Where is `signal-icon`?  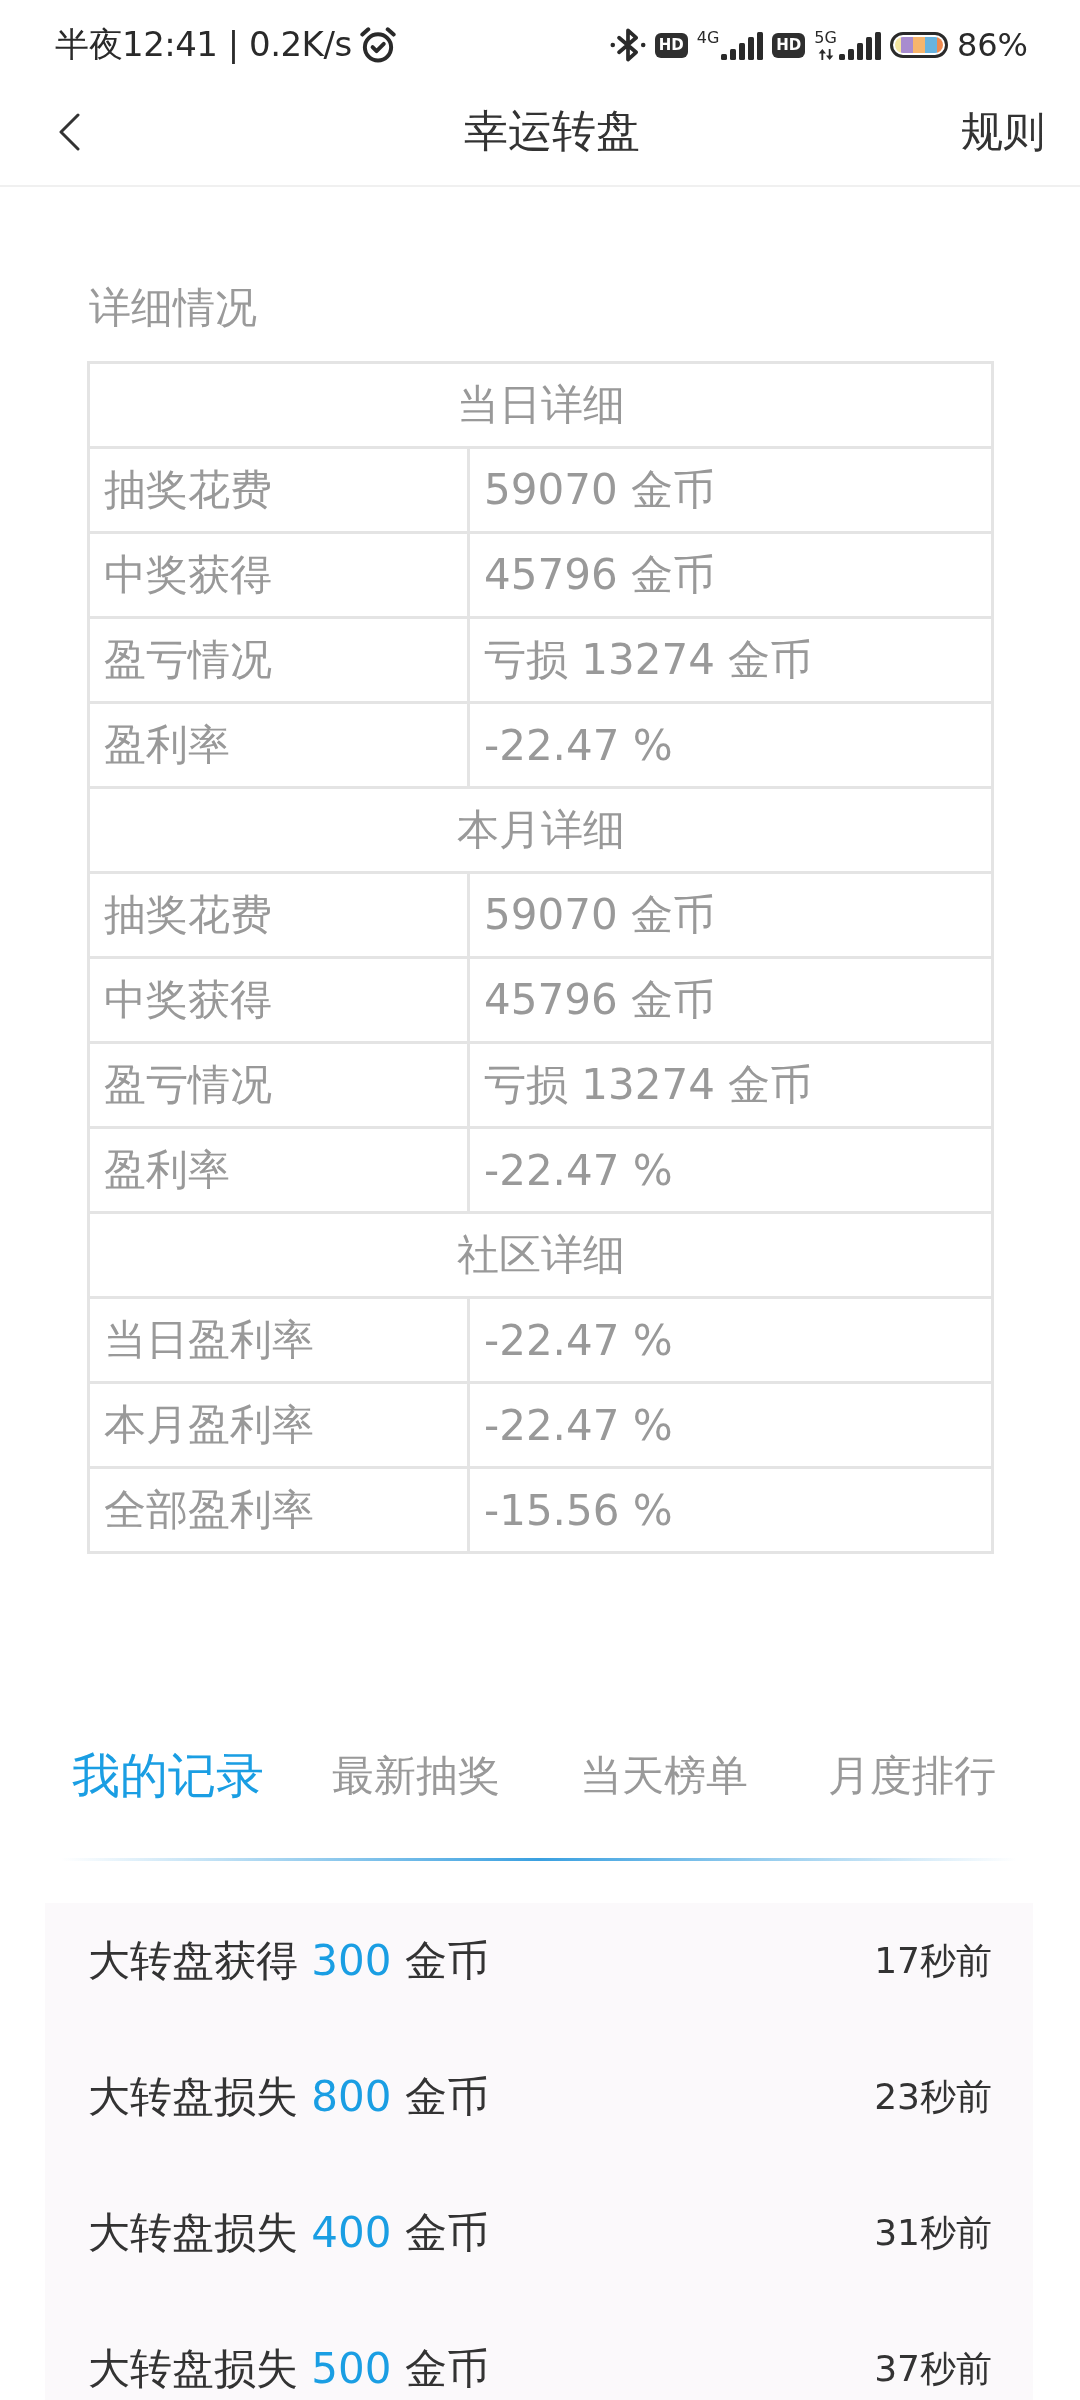
signal-icon is located at coordinates (859, 46).